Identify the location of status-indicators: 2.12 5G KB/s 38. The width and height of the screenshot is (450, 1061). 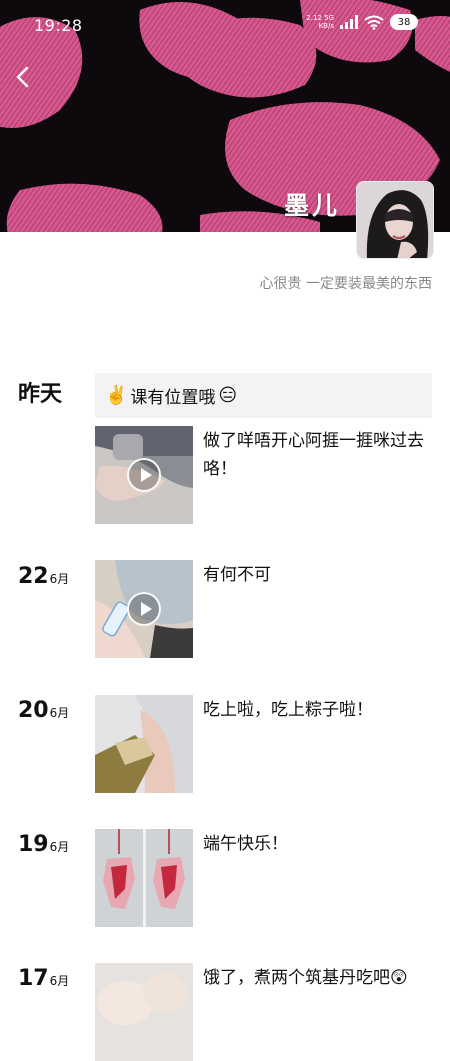
(362, 22).